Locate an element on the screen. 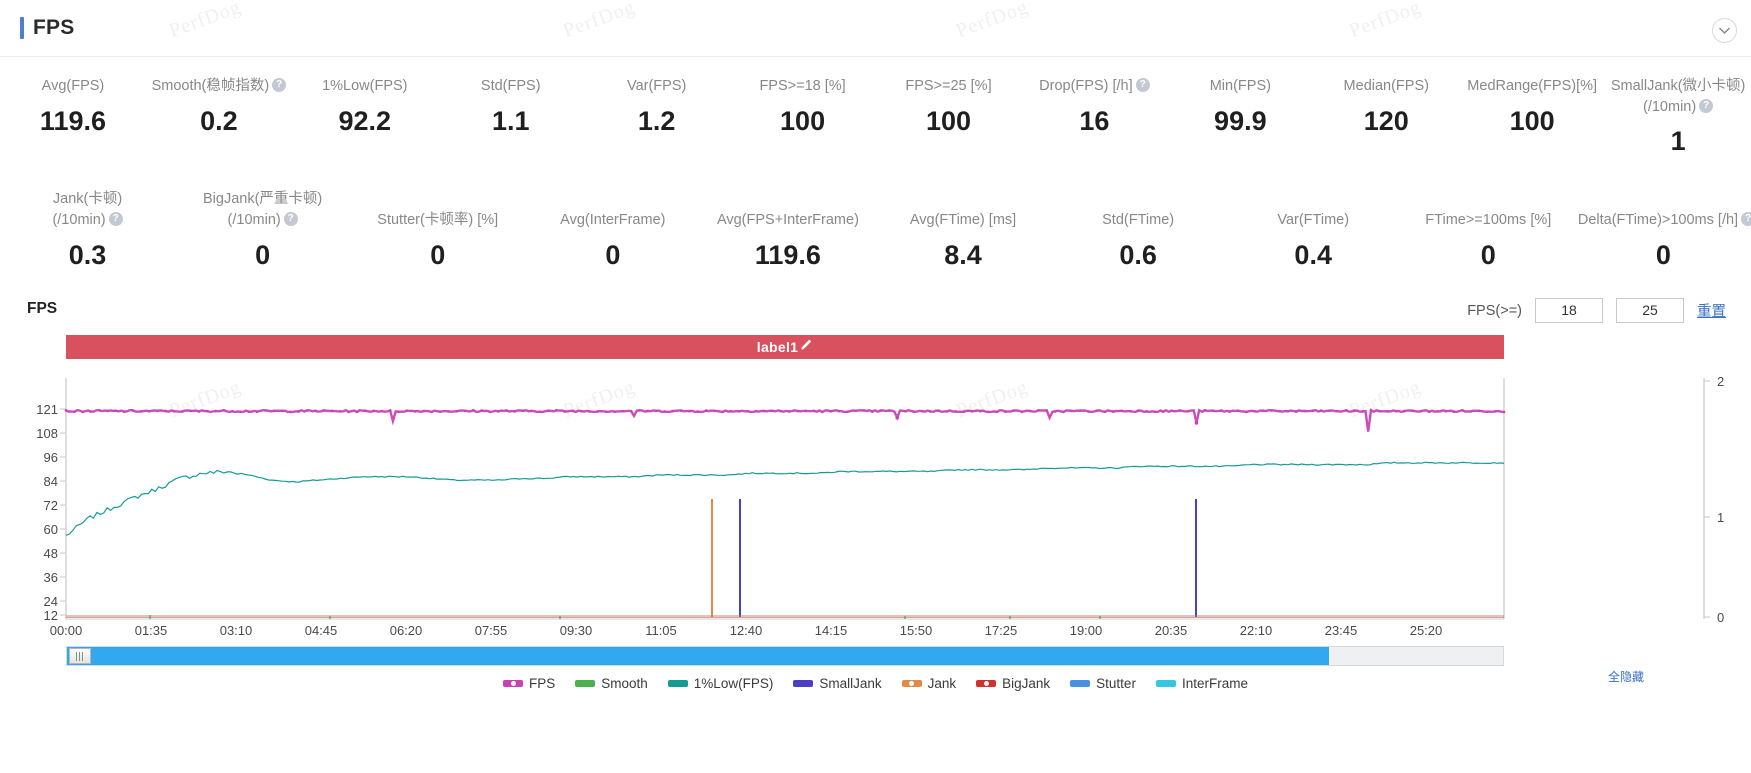  collapse-toggle-button is located at coordinates (1724, 30).